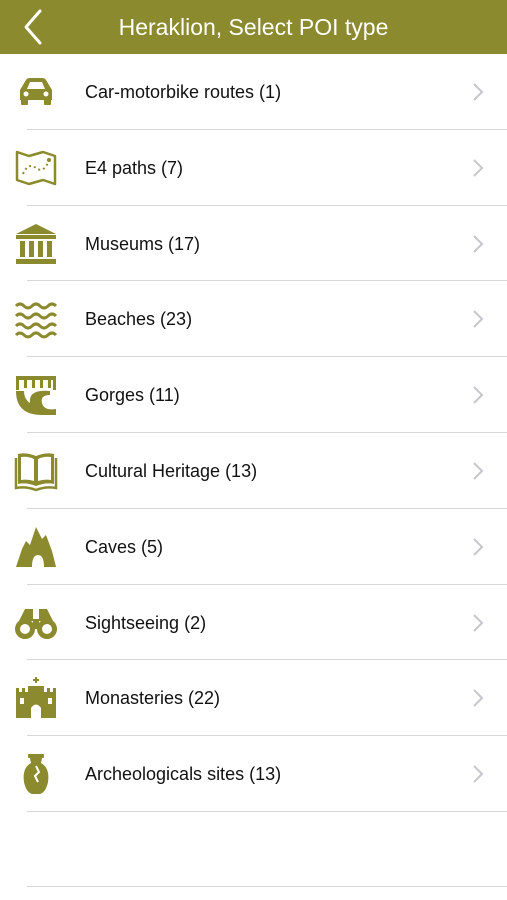 The height and width of the screenshot is (900, 507). Describe the element at coordinates (253, 319) in the screenshot. I see `list-item-beaches: Beaches (23)` at that location.